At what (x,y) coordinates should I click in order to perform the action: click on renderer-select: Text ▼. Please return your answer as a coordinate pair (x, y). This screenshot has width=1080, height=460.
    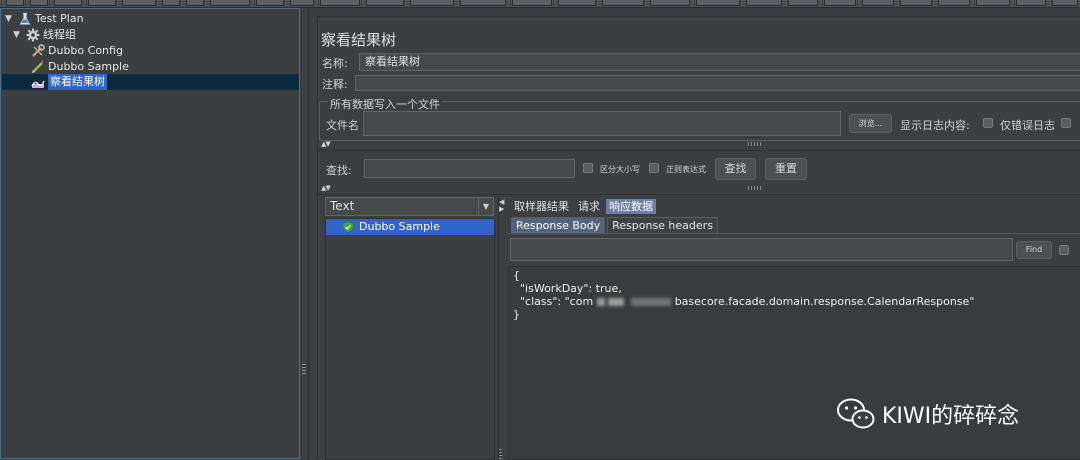
    Looking at the image, I should click on (409, 206).